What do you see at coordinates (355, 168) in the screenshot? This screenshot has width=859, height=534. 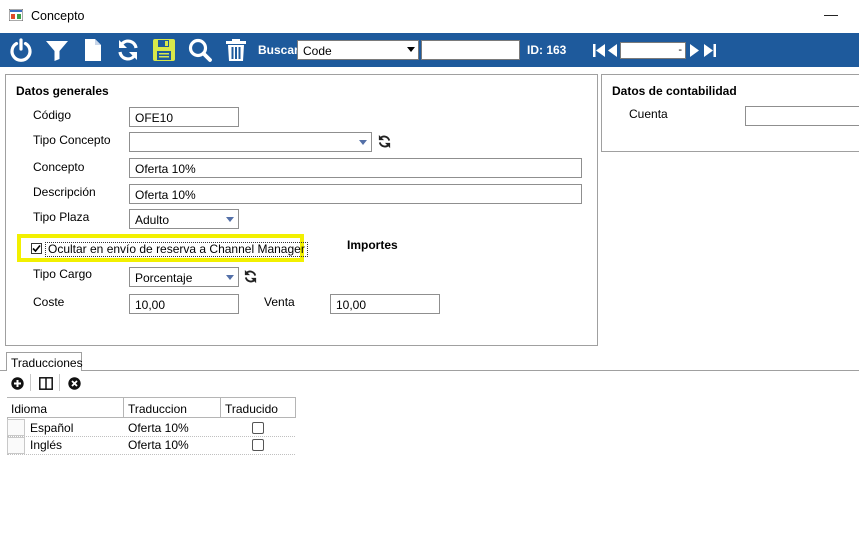 I see `concepto-field: Oferta 10%` at bounding box center [355, 168].